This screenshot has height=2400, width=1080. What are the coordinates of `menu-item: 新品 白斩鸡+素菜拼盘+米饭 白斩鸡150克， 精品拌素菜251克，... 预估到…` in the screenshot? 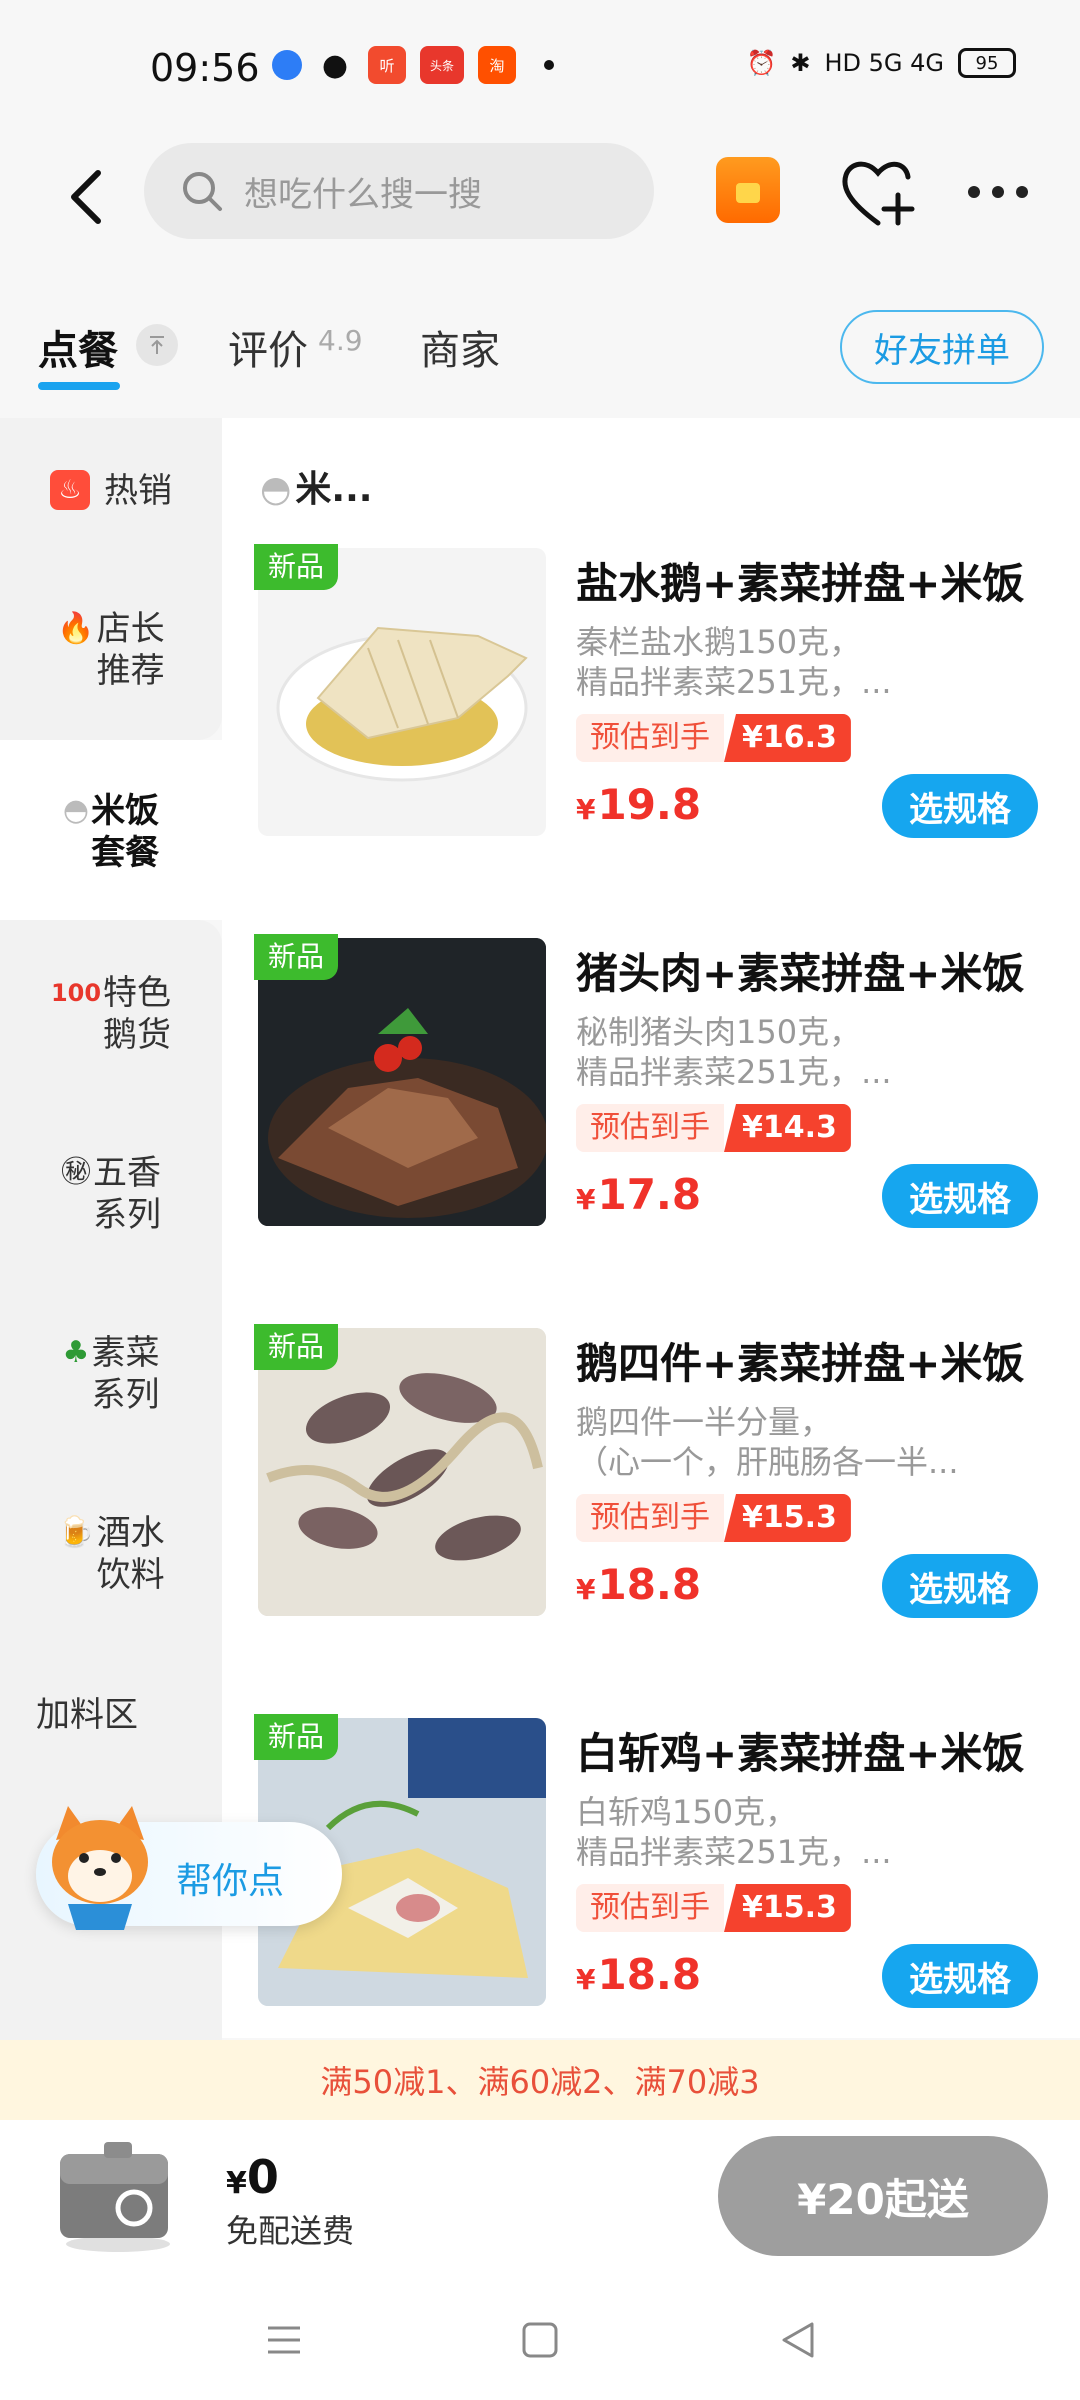 It's located at (651, 1883).